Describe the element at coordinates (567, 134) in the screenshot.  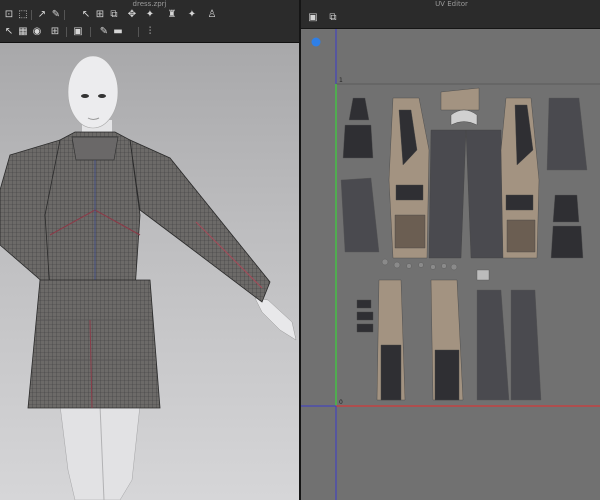
I see `uv-piece-right-sleeve` at that location.